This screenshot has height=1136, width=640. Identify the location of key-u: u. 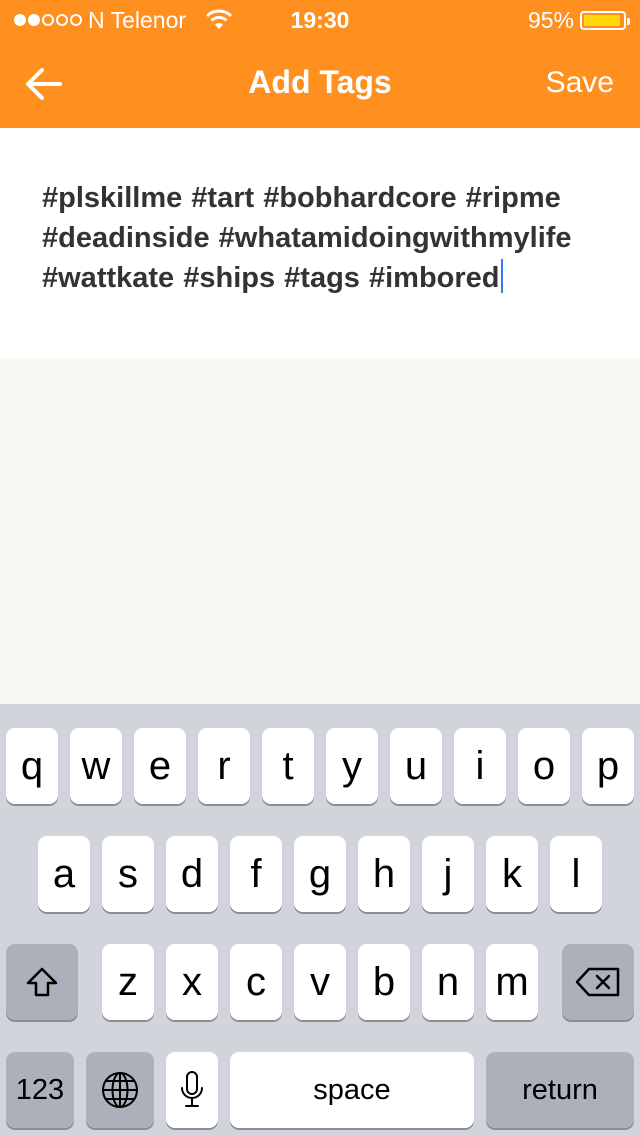
(416, 766).